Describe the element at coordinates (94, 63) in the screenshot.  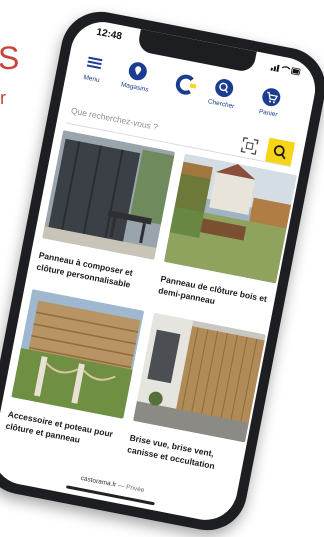
I see `menu-icon` at that location.